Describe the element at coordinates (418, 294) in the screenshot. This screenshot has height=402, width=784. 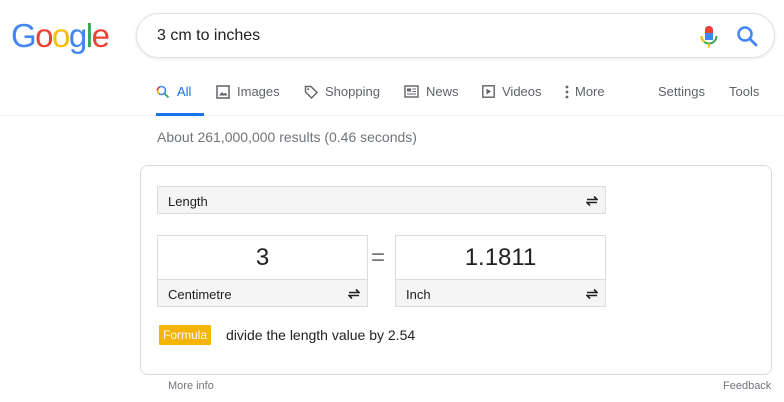
I see `to-unit-label: Inch` at that location.